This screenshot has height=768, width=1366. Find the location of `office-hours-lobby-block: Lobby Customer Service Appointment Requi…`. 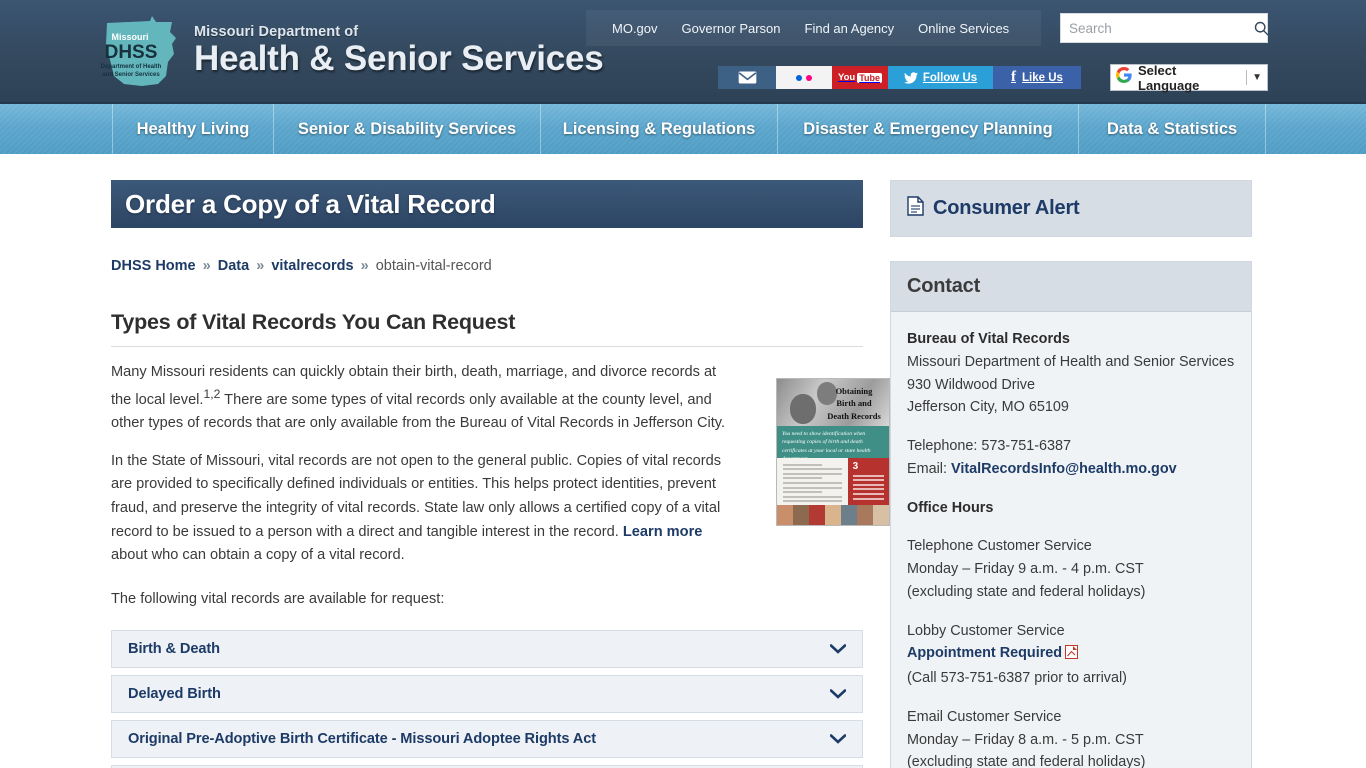

office-hours-lobby-block: Lobby Customer Service Appointment Requi… is located at coordinates (1071, 655).